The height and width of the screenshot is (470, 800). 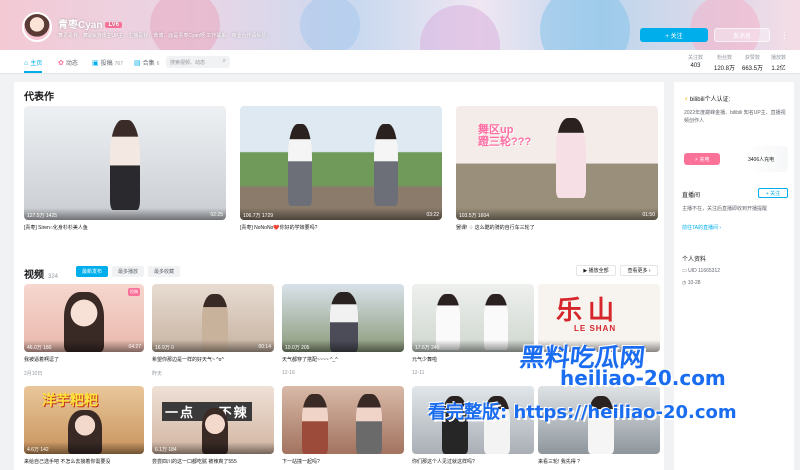 What do you see at coordinates (483, 216) in the screenshot?
I see `danmaku-count: 1604` at bounding box center [483, 216].